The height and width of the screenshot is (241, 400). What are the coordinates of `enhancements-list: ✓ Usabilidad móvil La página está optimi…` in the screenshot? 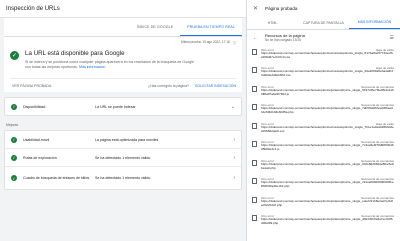 It's located at (123, 160).